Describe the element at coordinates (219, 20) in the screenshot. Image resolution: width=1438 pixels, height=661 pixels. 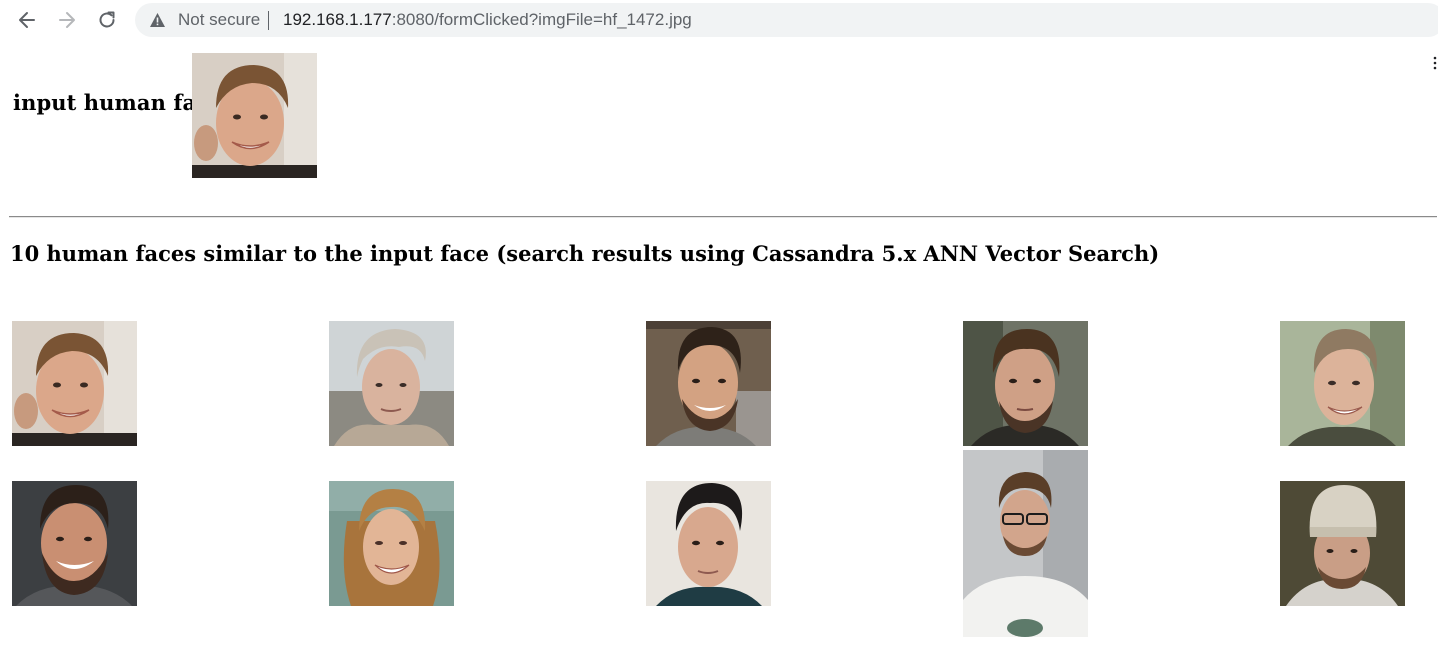
I see `security-status-label: Not secure` at that location.